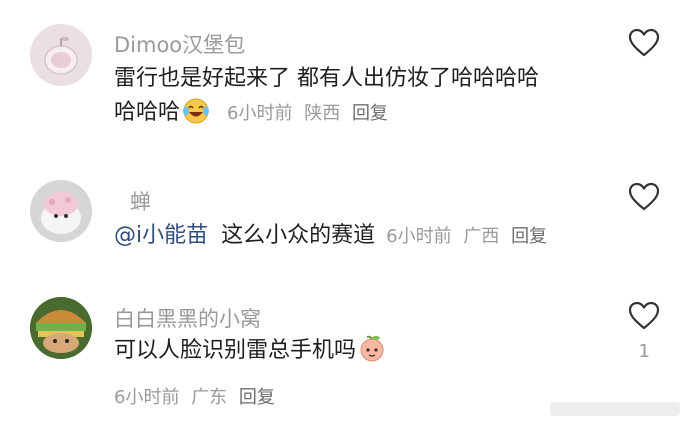 The height and width of the screenshot is (426, 690). Describe the element at coordinates (161, 235) in the screenshot. I see `mention-link: @i小能苗` at that location.